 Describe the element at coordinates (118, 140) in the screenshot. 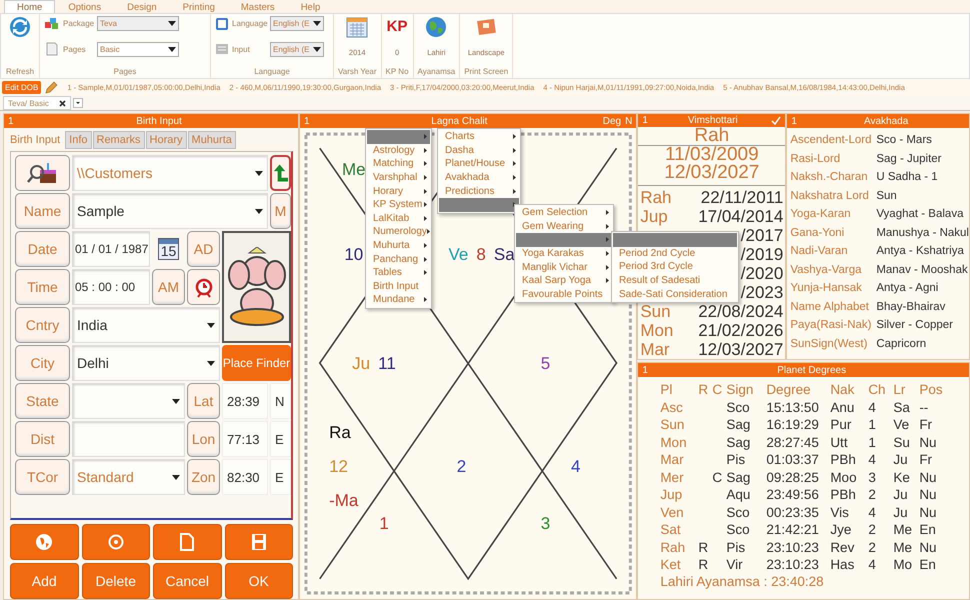

I see `panel-tab: Remarks` at that location.